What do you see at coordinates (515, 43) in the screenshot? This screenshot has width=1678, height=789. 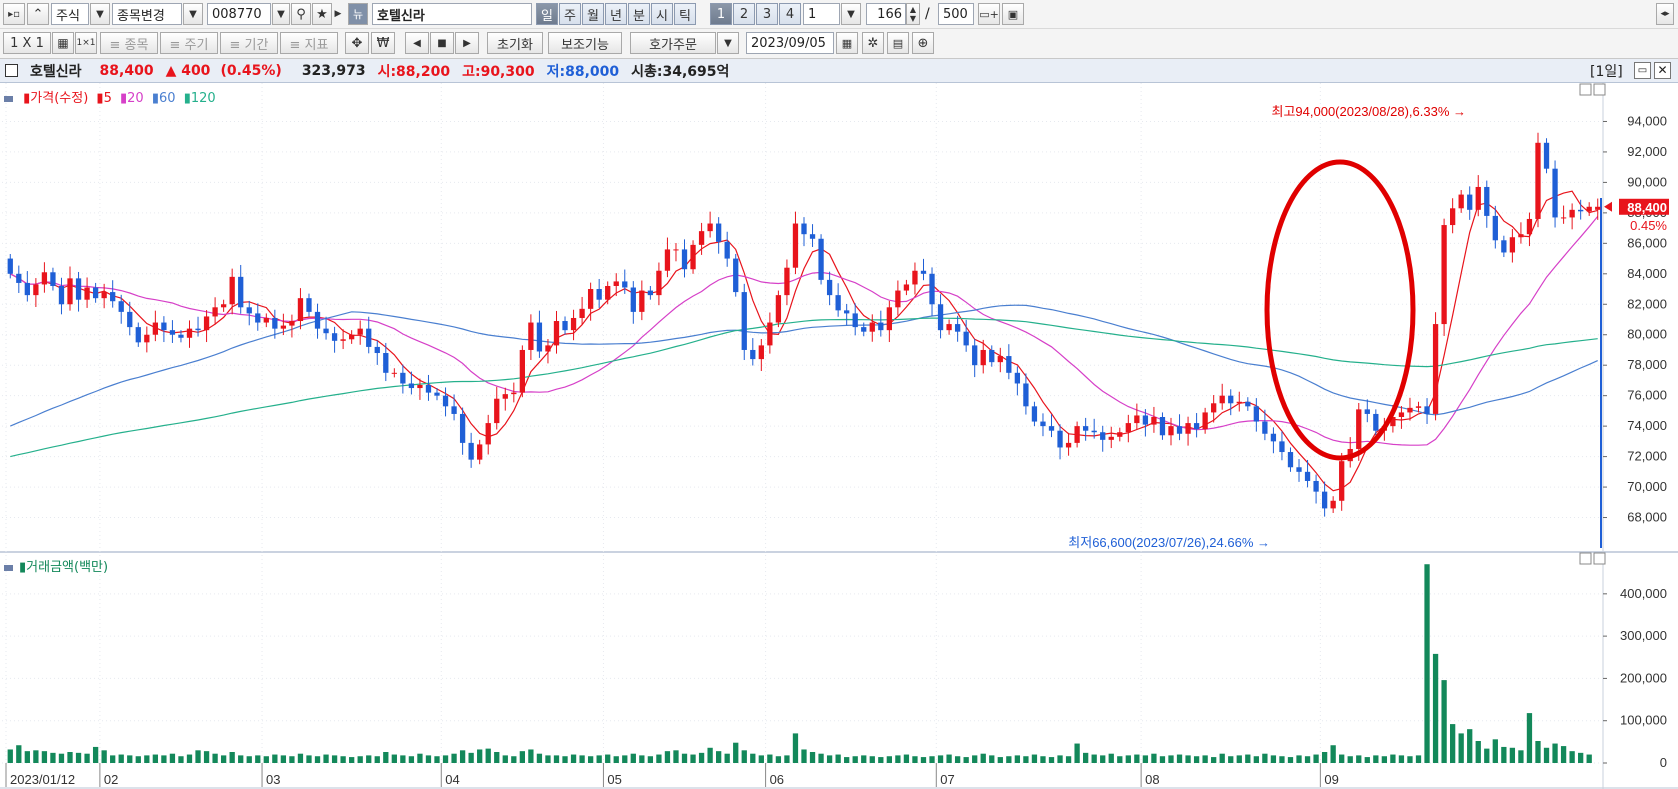 I see `reset-button: 초기화` at bounding box center [515, 43].